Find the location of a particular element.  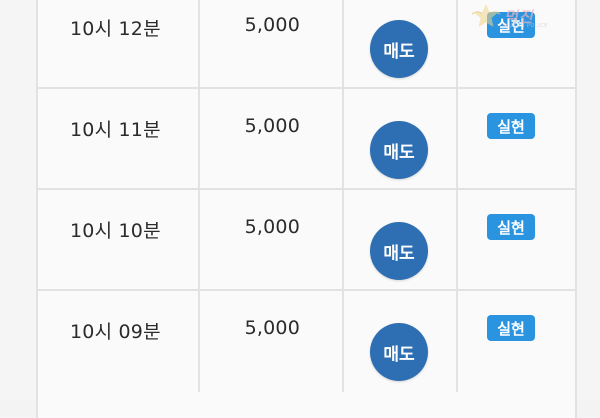

trade-time: 10시 12분 is located at coordinates (115, 29).